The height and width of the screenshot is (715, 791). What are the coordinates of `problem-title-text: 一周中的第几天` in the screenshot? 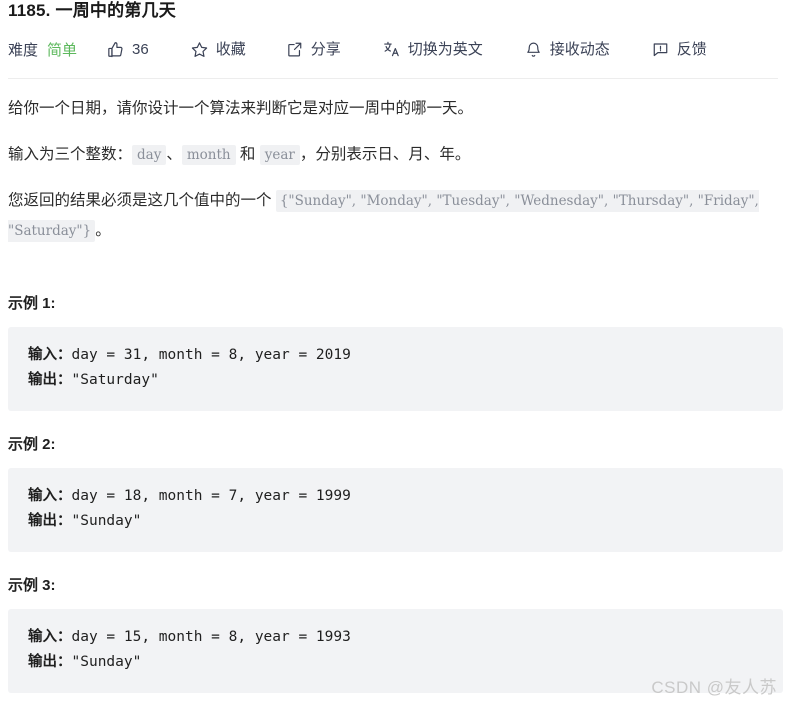 It's located at (113, 10).